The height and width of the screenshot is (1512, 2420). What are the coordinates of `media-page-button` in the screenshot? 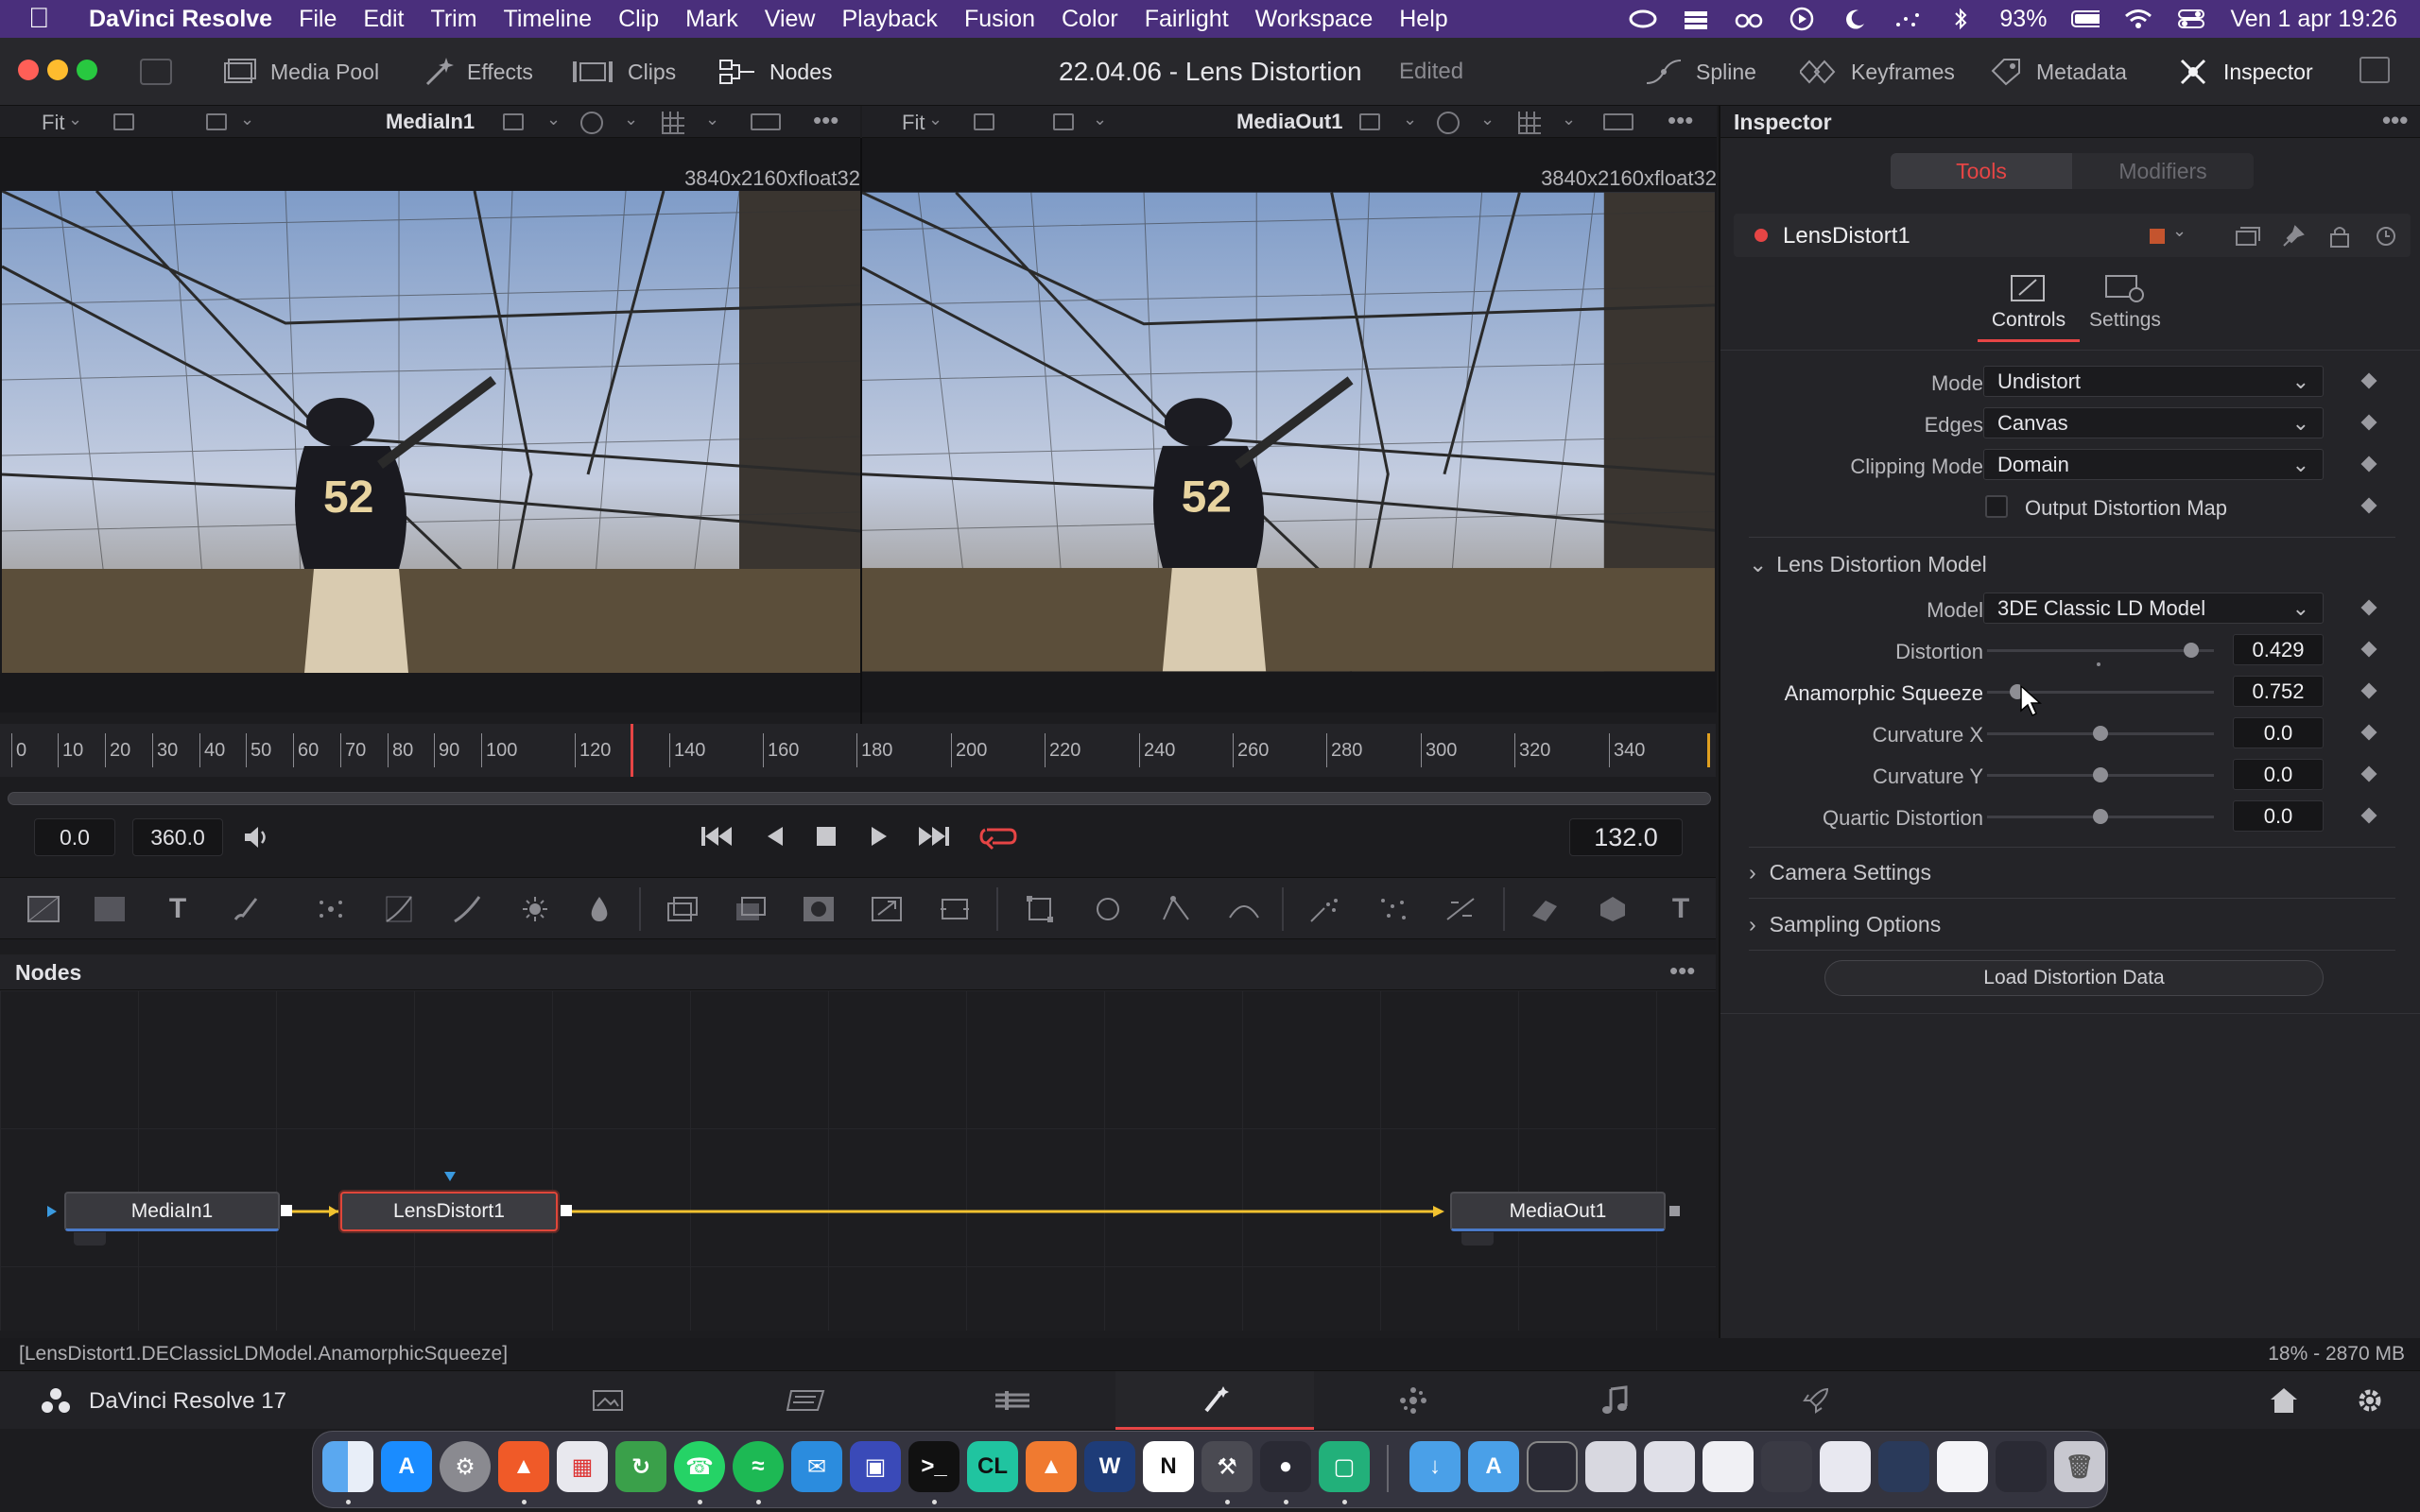 It's located at (608, 1400).